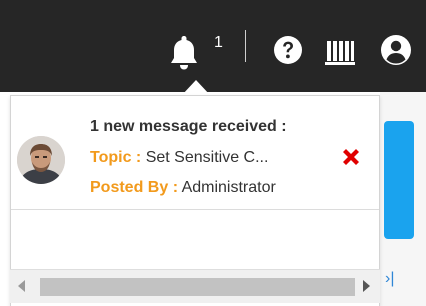  I want to click on horizontal-scrollbar, so click(195, 286).